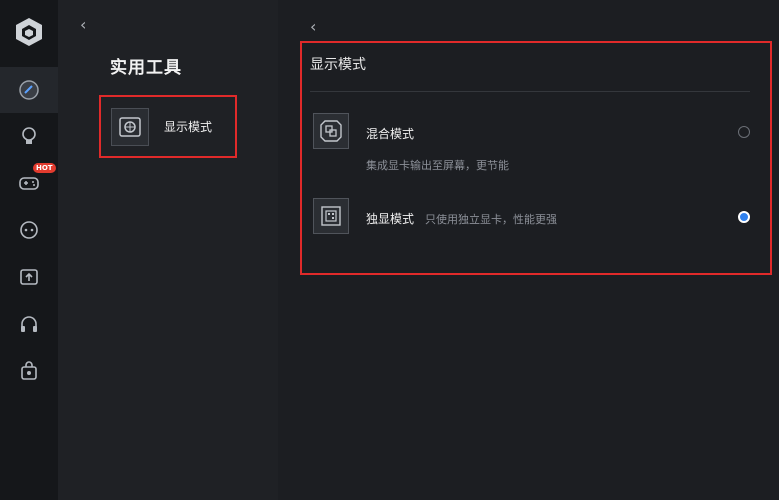 This screenshot has height=500, width=779. Describe the element at coordinates (146, 68) in the screenshot. I see `tools-panel-title: 实用工具` at that location.